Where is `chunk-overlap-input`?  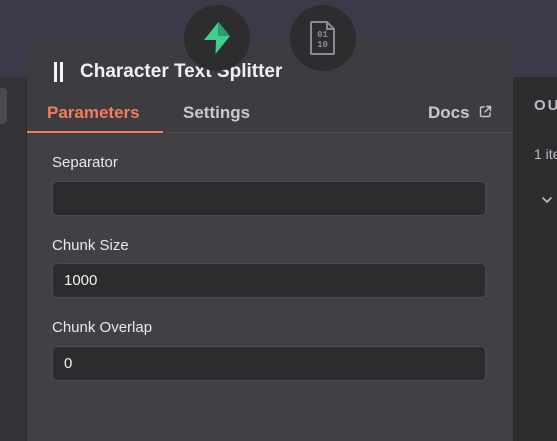
chunk-overlap-input is located at coordinates (269, 363).